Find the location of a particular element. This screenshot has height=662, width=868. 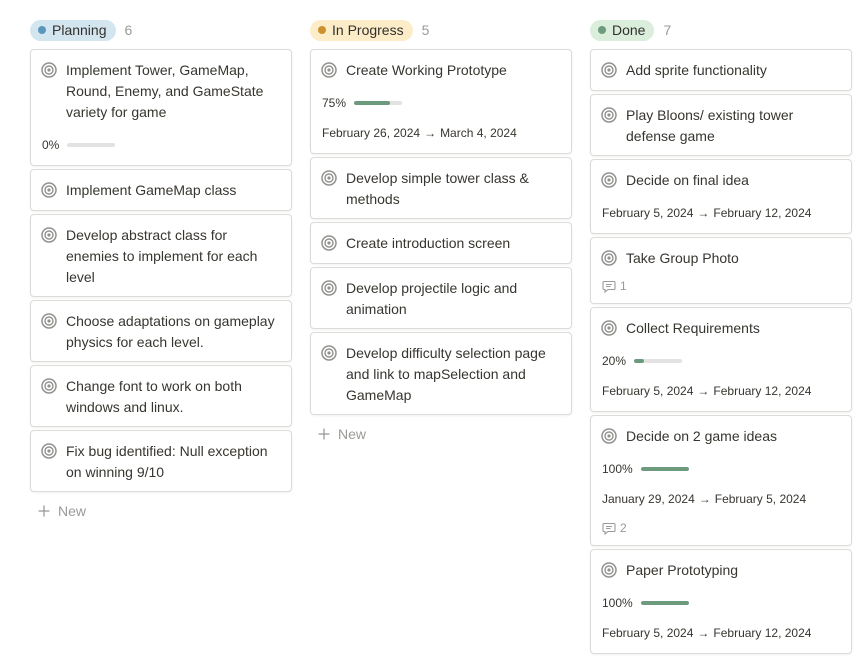

comment-count-value: 1 is located at coordinates (623, 286).